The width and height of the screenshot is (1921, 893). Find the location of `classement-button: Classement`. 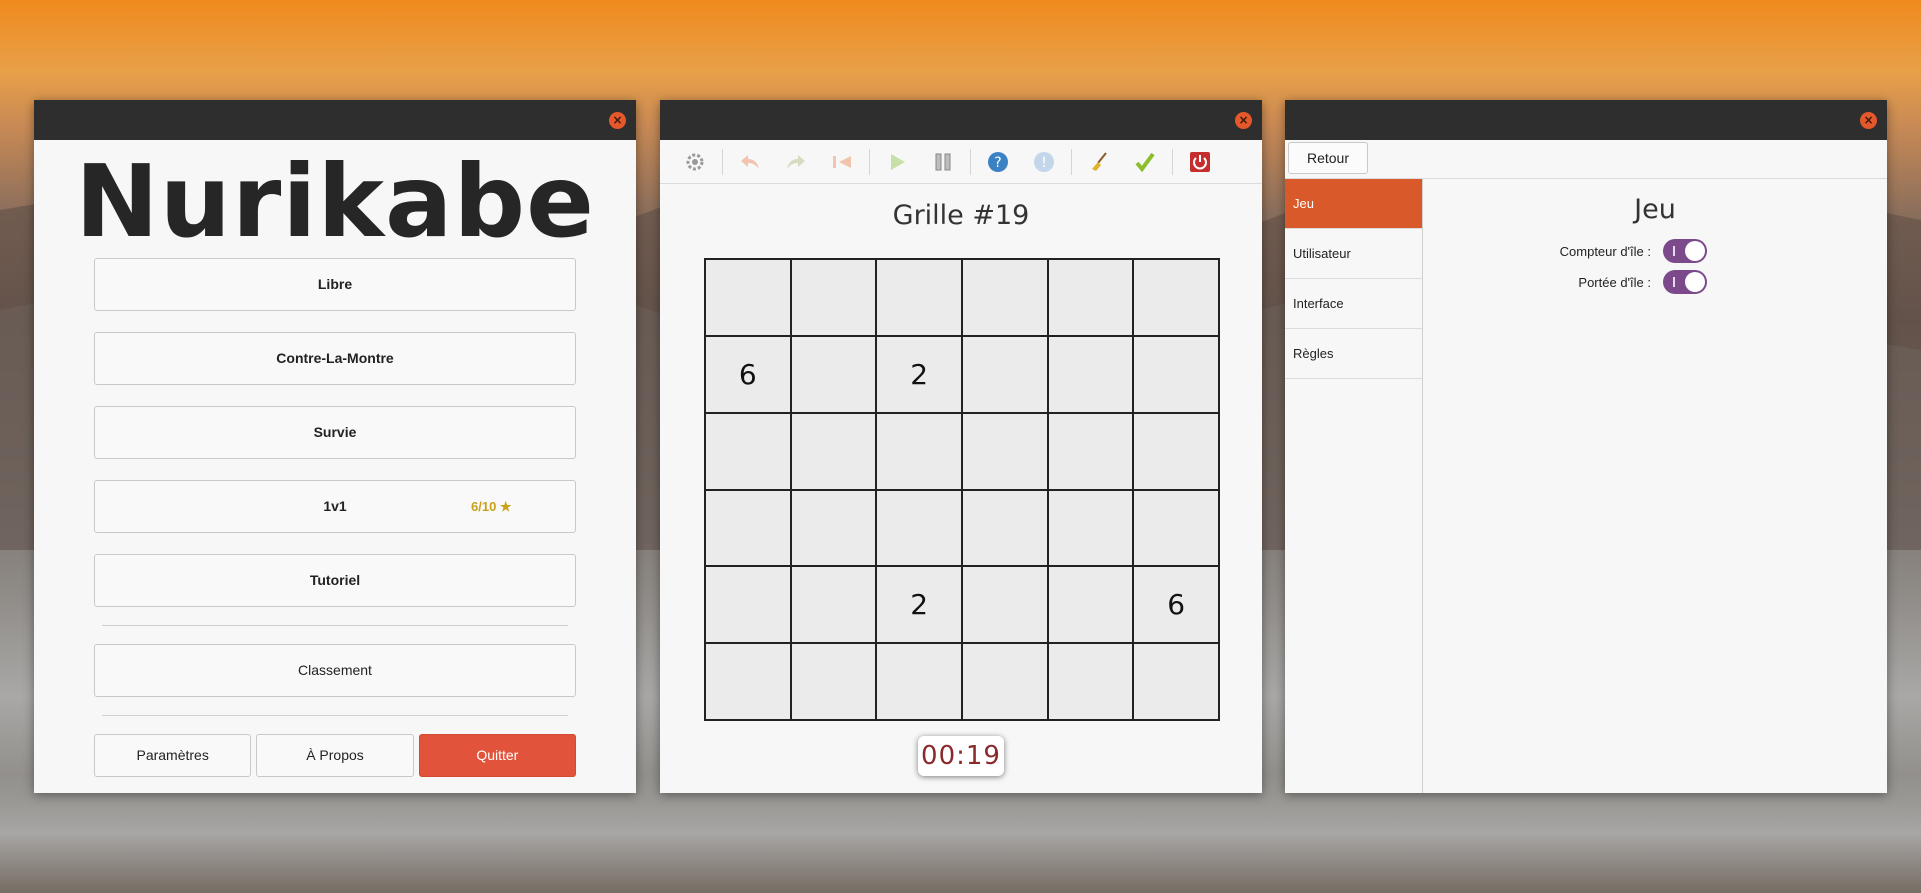

classement-button: Classement is located at coordinates (335, 670).